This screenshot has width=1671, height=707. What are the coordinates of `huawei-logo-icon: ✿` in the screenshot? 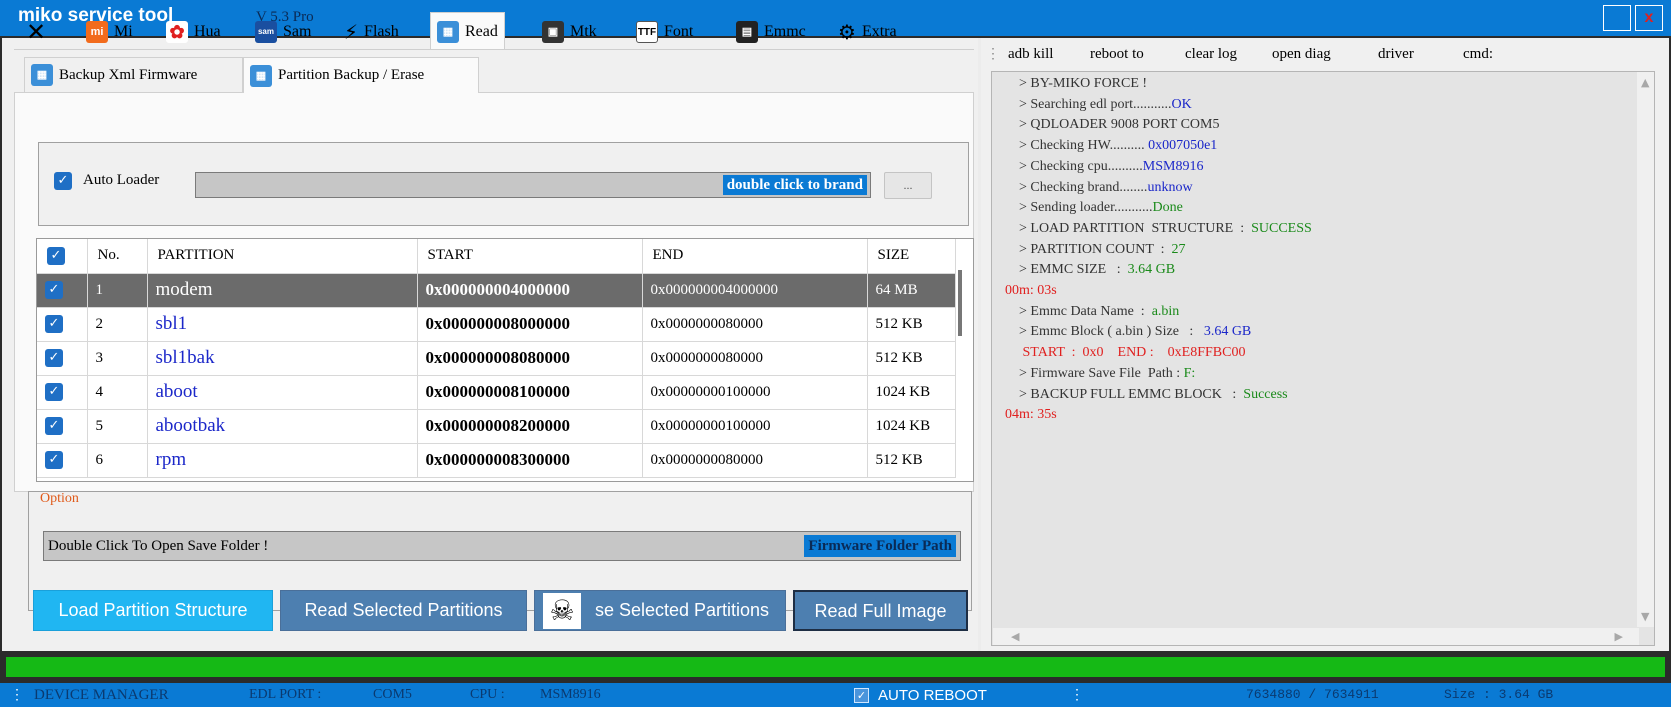 It's located at (177, 32).